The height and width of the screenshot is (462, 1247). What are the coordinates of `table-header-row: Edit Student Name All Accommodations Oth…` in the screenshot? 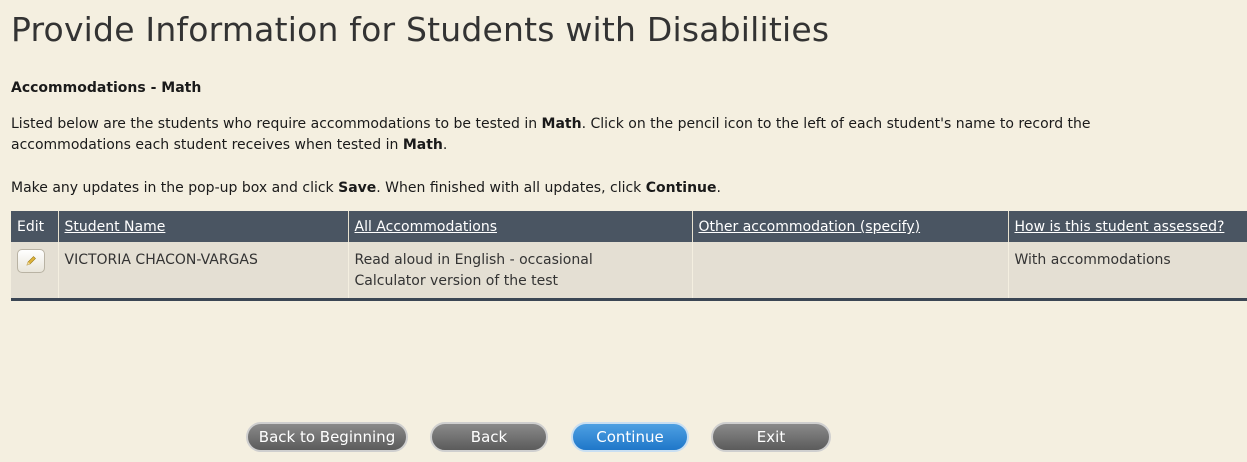 It's located at (629, 226).